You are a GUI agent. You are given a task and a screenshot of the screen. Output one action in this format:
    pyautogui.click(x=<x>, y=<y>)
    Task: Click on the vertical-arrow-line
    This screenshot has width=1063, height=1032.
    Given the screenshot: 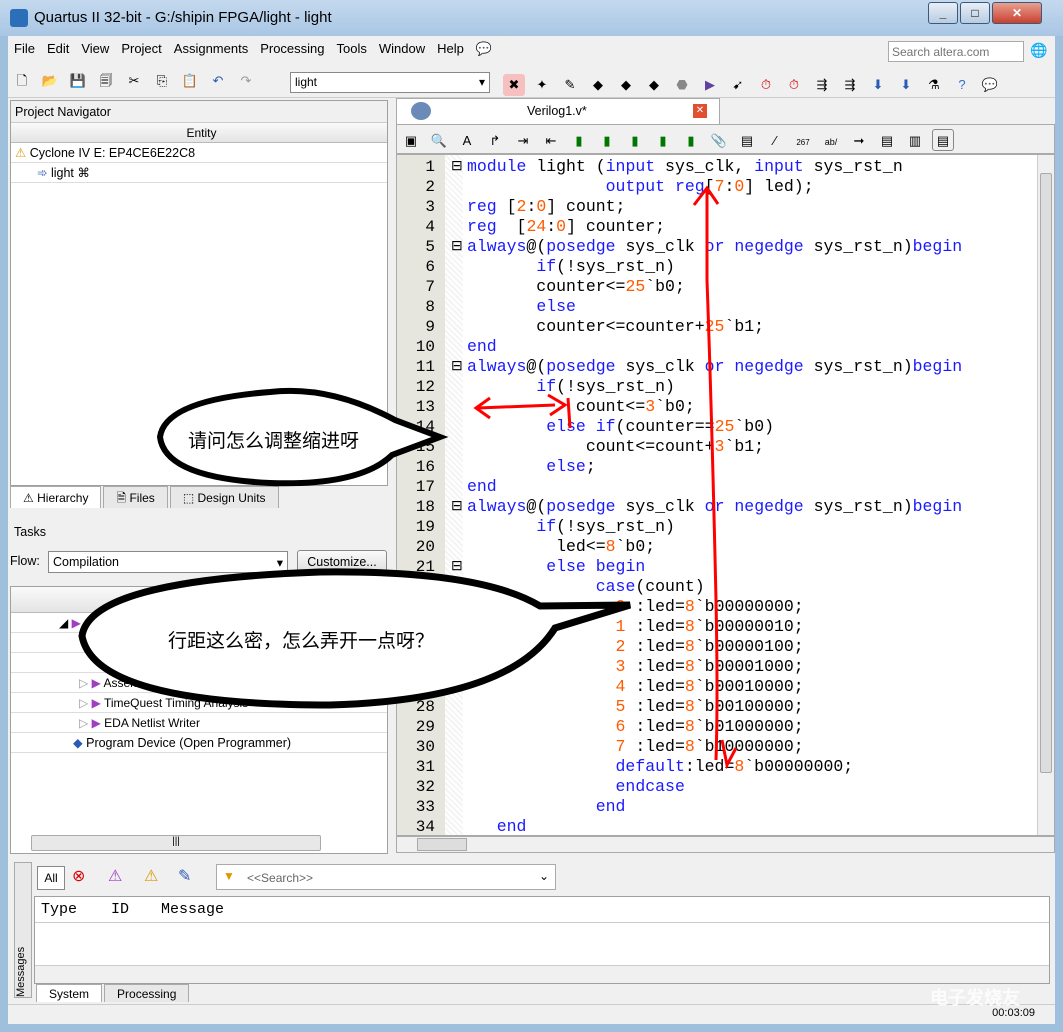 What is the action you would take?
    pyautogui.click(x=712, y=475)
    